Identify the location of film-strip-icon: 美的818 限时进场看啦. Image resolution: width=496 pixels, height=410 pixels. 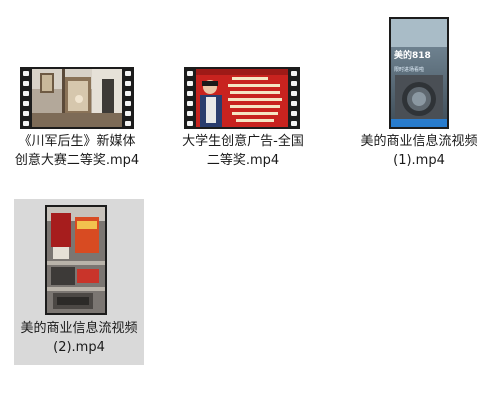
(419, 73).